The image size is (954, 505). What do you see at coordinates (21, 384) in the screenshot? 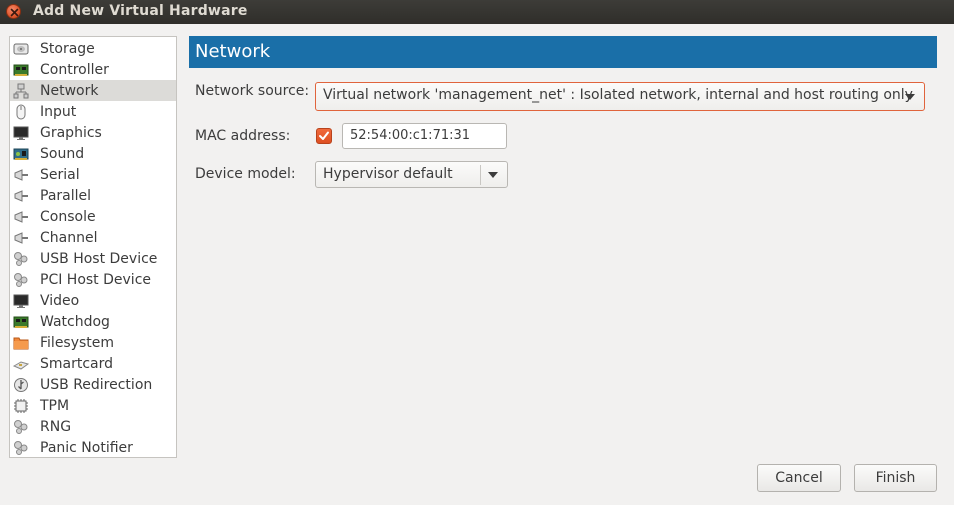
I see `usb-redirection-icon` at bounding box center [21, 384].